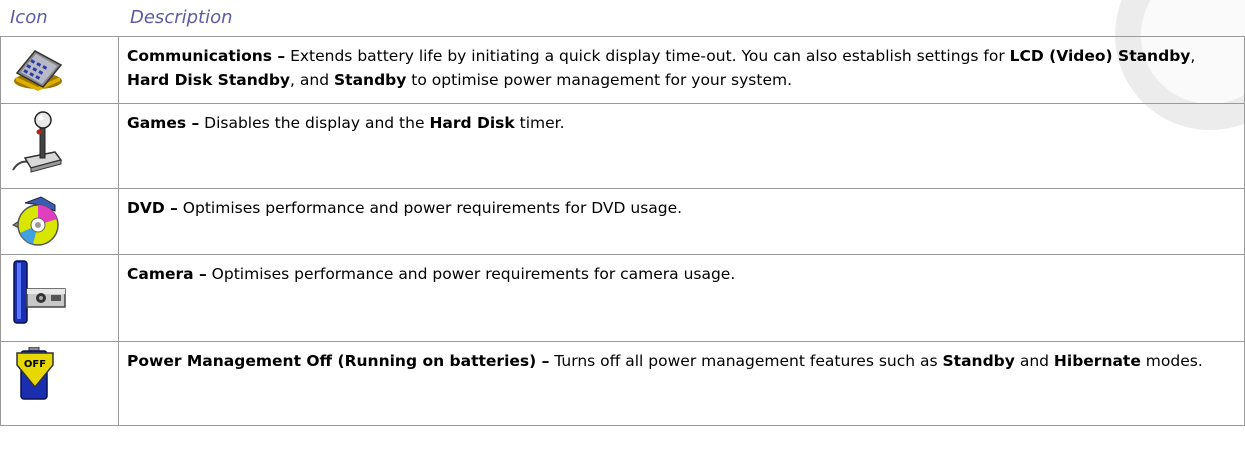 This screenshot has width=1245, height=464. I want to click on row-text: and, so click(1034, 361).